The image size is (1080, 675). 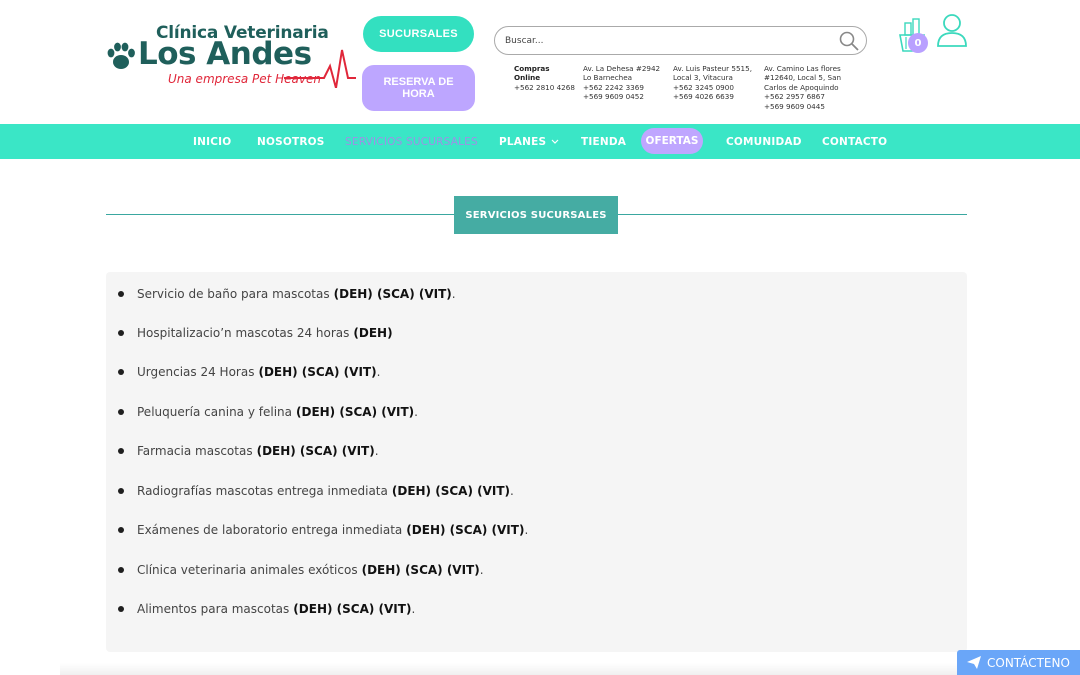 What do you see at coordinates (510, 669) in the screenshot?
I see `footer-shadow` at bounding box center [510, 669].